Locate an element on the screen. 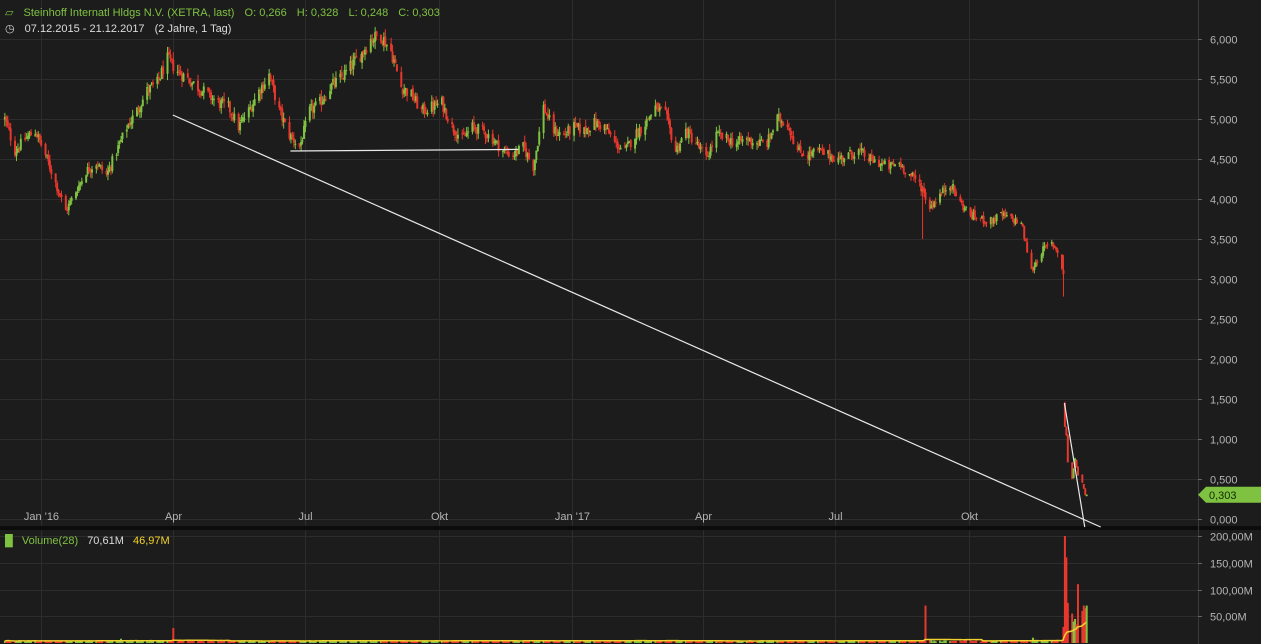  x-tick-label: Jan '16 is located at coordinates (41, 517).